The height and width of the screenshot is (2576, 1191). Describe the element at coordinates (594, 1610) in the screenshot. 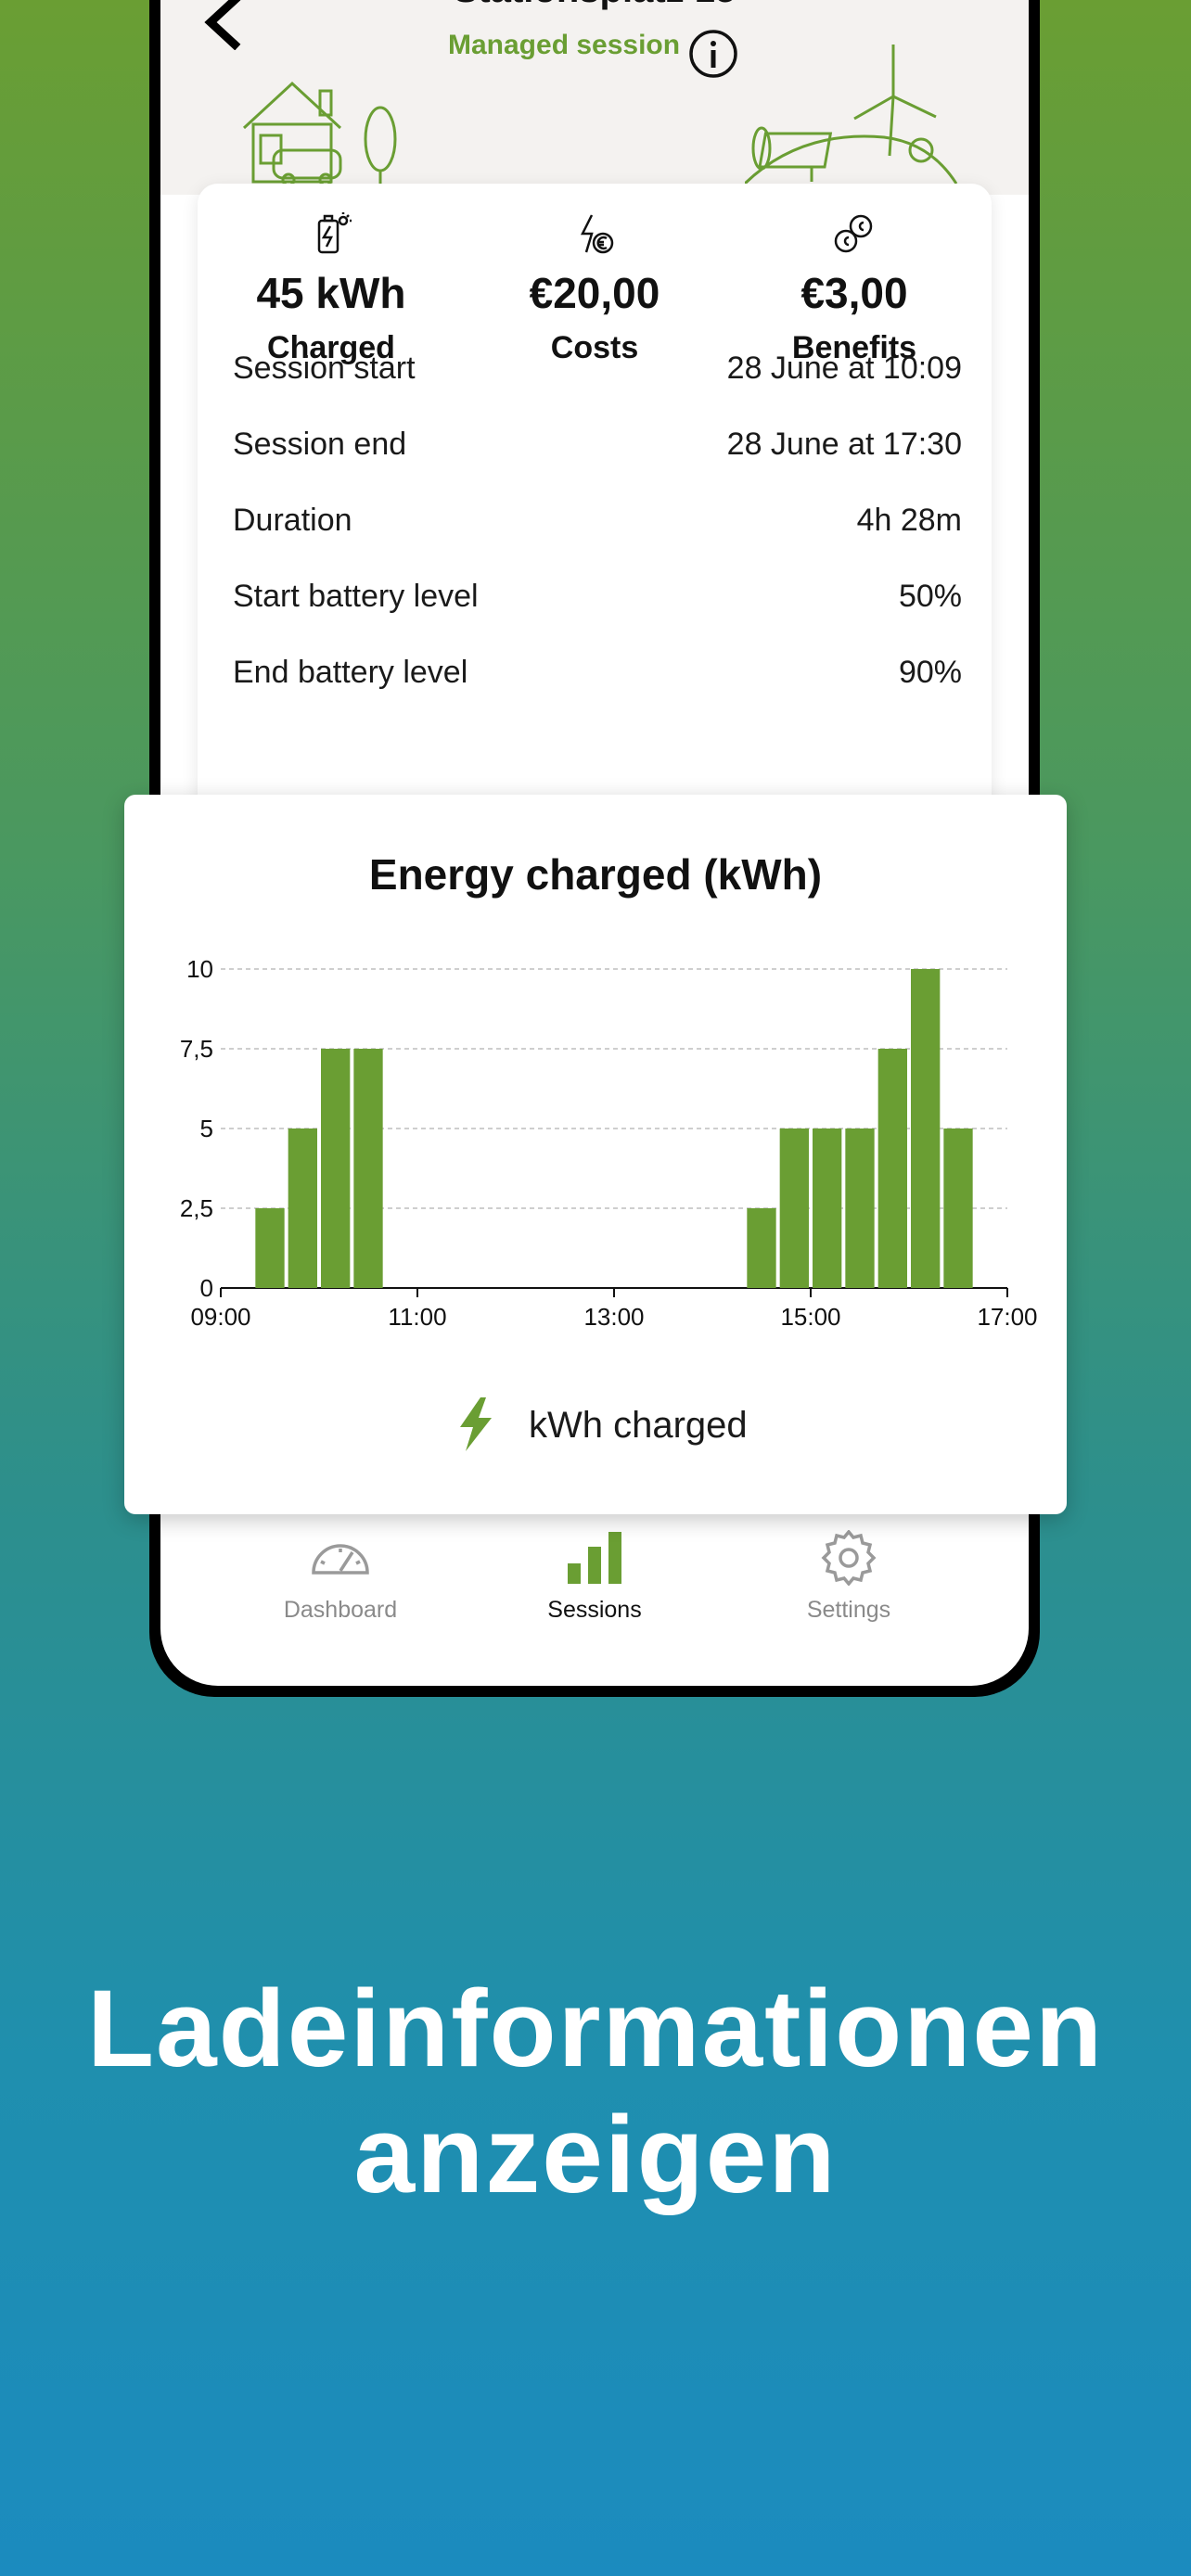

I see `nav-sessions-label: Sessions` at that location.